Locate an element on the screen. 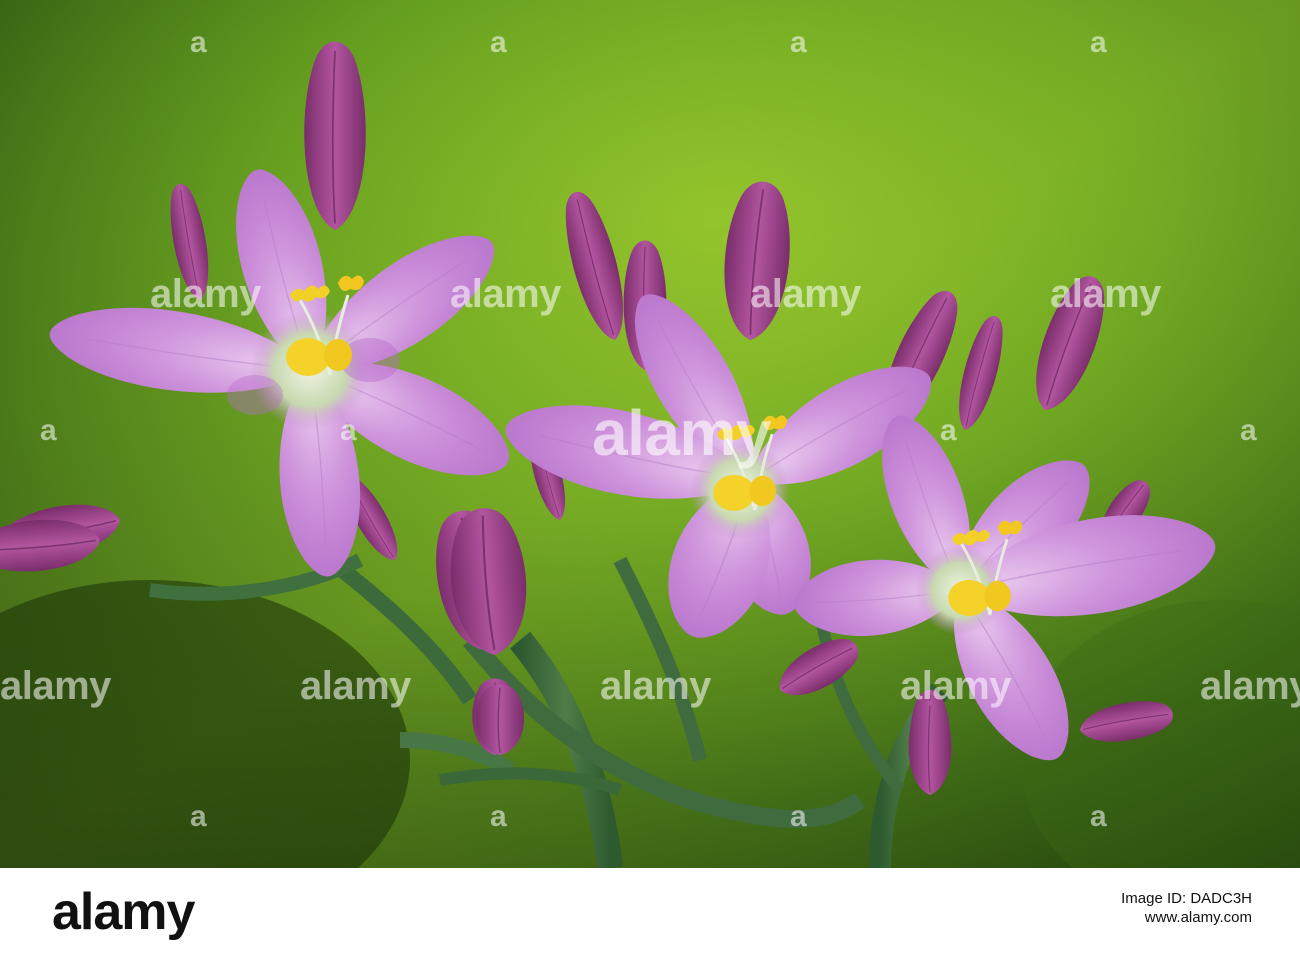 Image resolution: width=1300 pixels, height=956 pixels. footer-meta: Image ID: DADC3H www.alamy.com is located at coordinates (1186, 908).